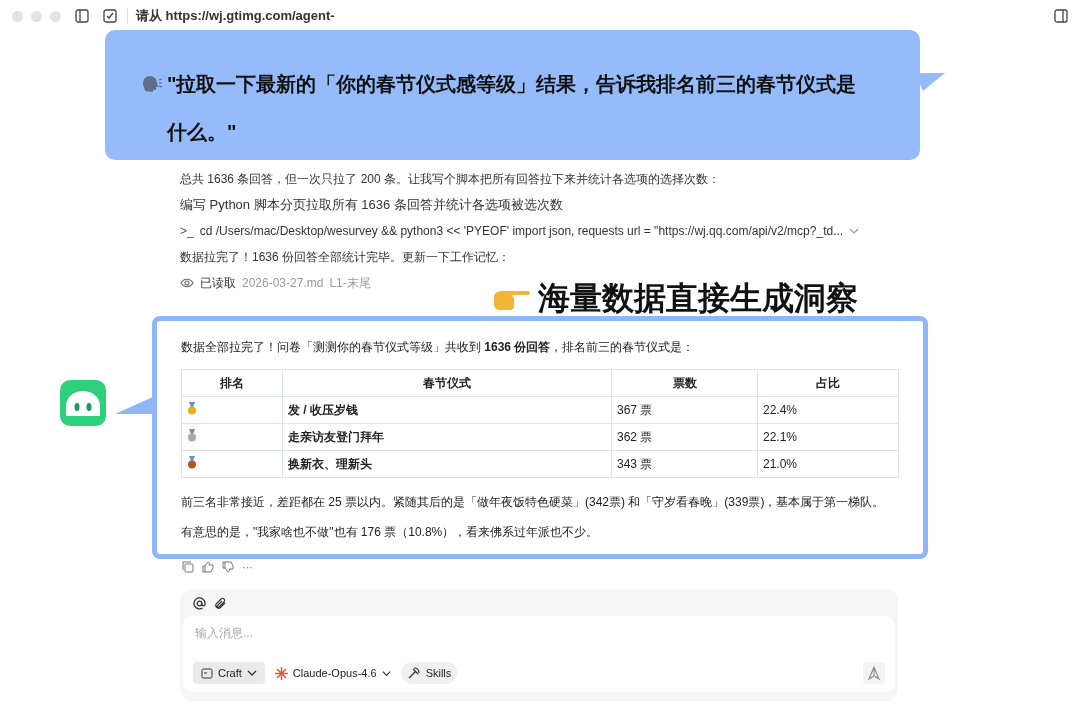 The width and height of the screenshot is (1080, 719). What do you see at coordinates (413, 673) in the screenshot?
I see `pickaxe-icon` at bounding box center [413, 673].